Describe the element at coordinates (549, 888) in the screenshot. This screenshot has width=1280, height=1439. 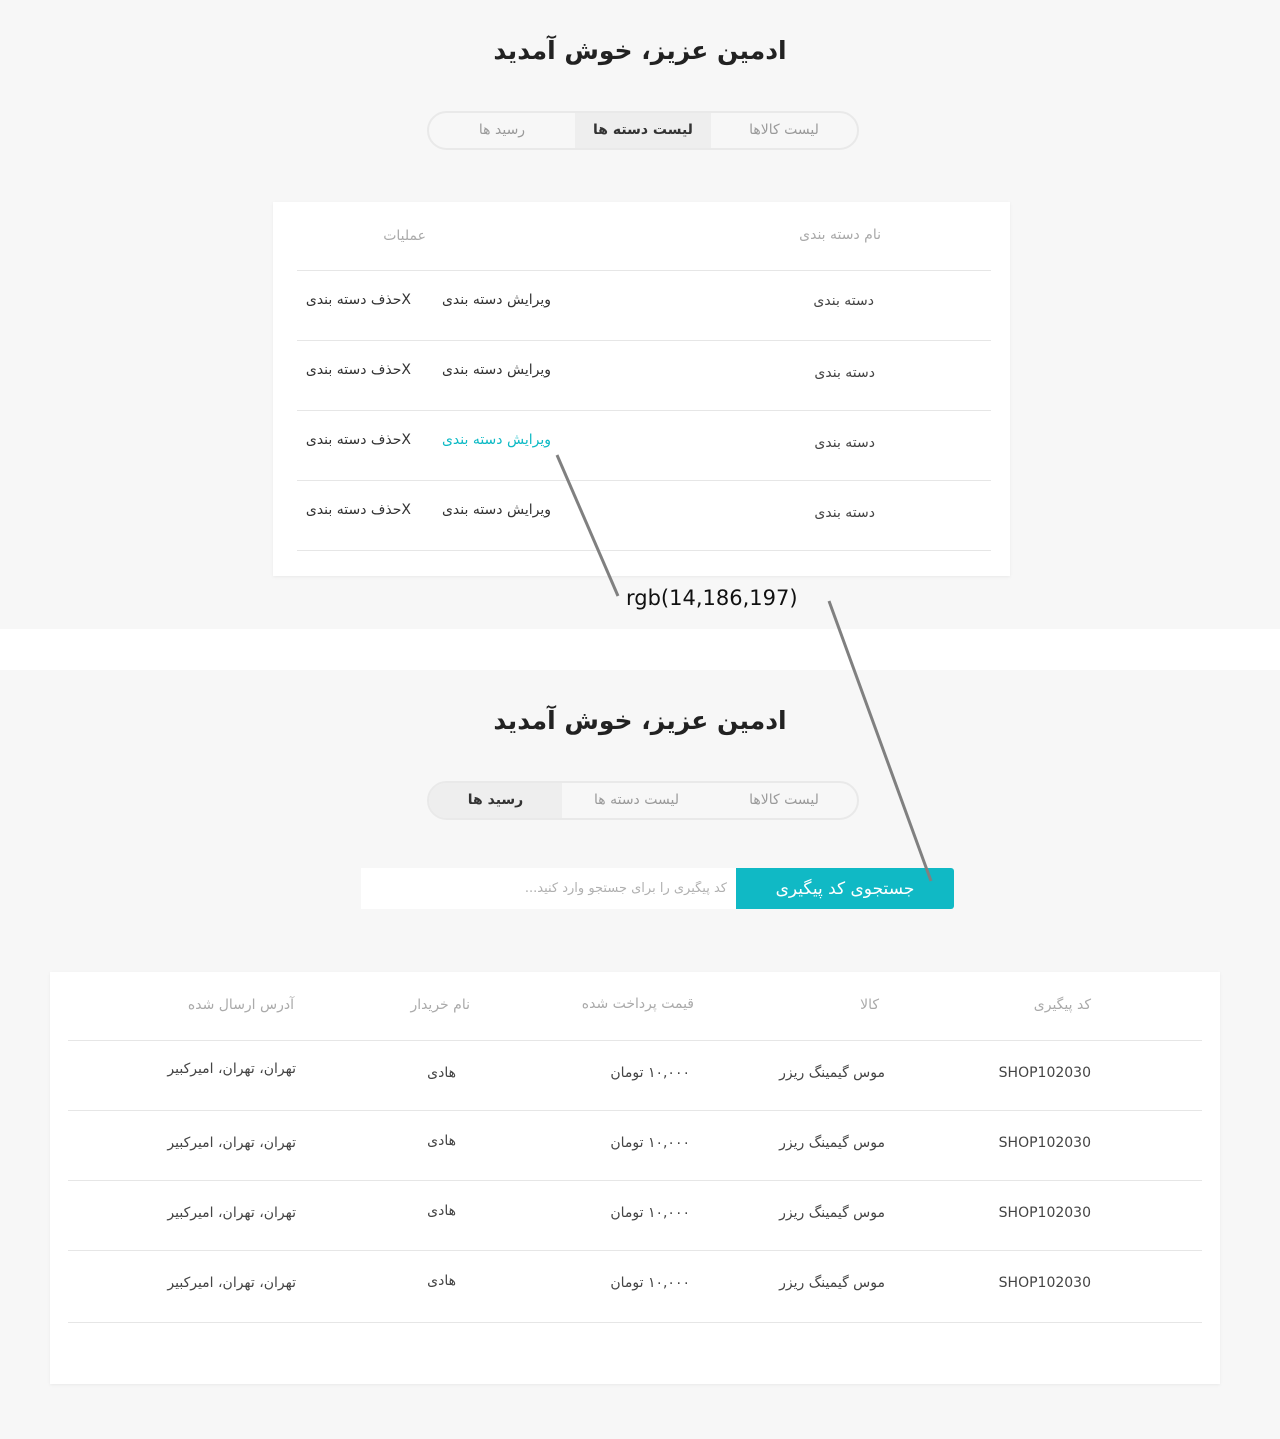
I see `tracking-code-search-input` at that location.